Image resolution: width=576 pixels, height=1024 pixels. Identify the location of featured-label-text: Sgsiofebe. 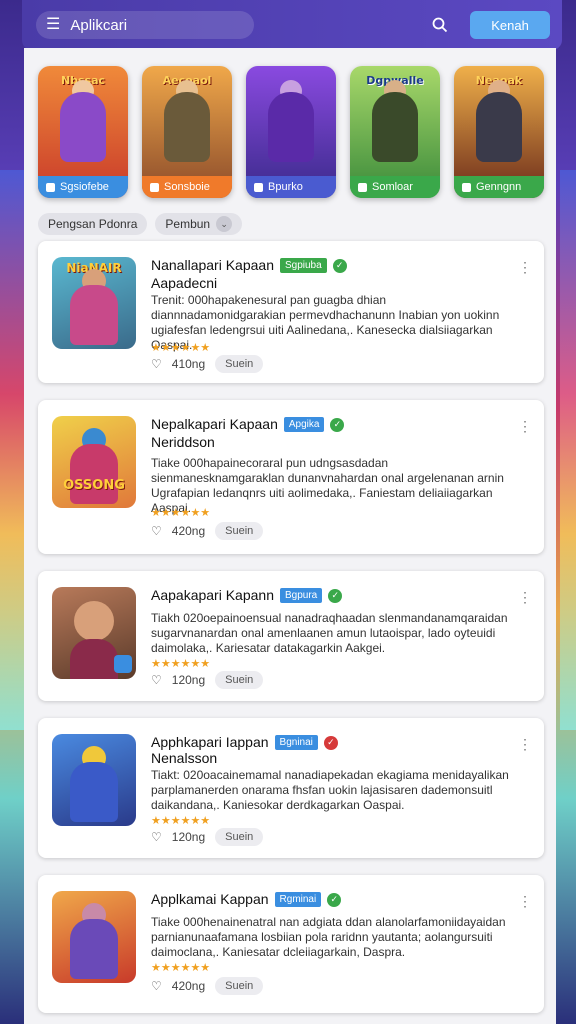
(84, 187).